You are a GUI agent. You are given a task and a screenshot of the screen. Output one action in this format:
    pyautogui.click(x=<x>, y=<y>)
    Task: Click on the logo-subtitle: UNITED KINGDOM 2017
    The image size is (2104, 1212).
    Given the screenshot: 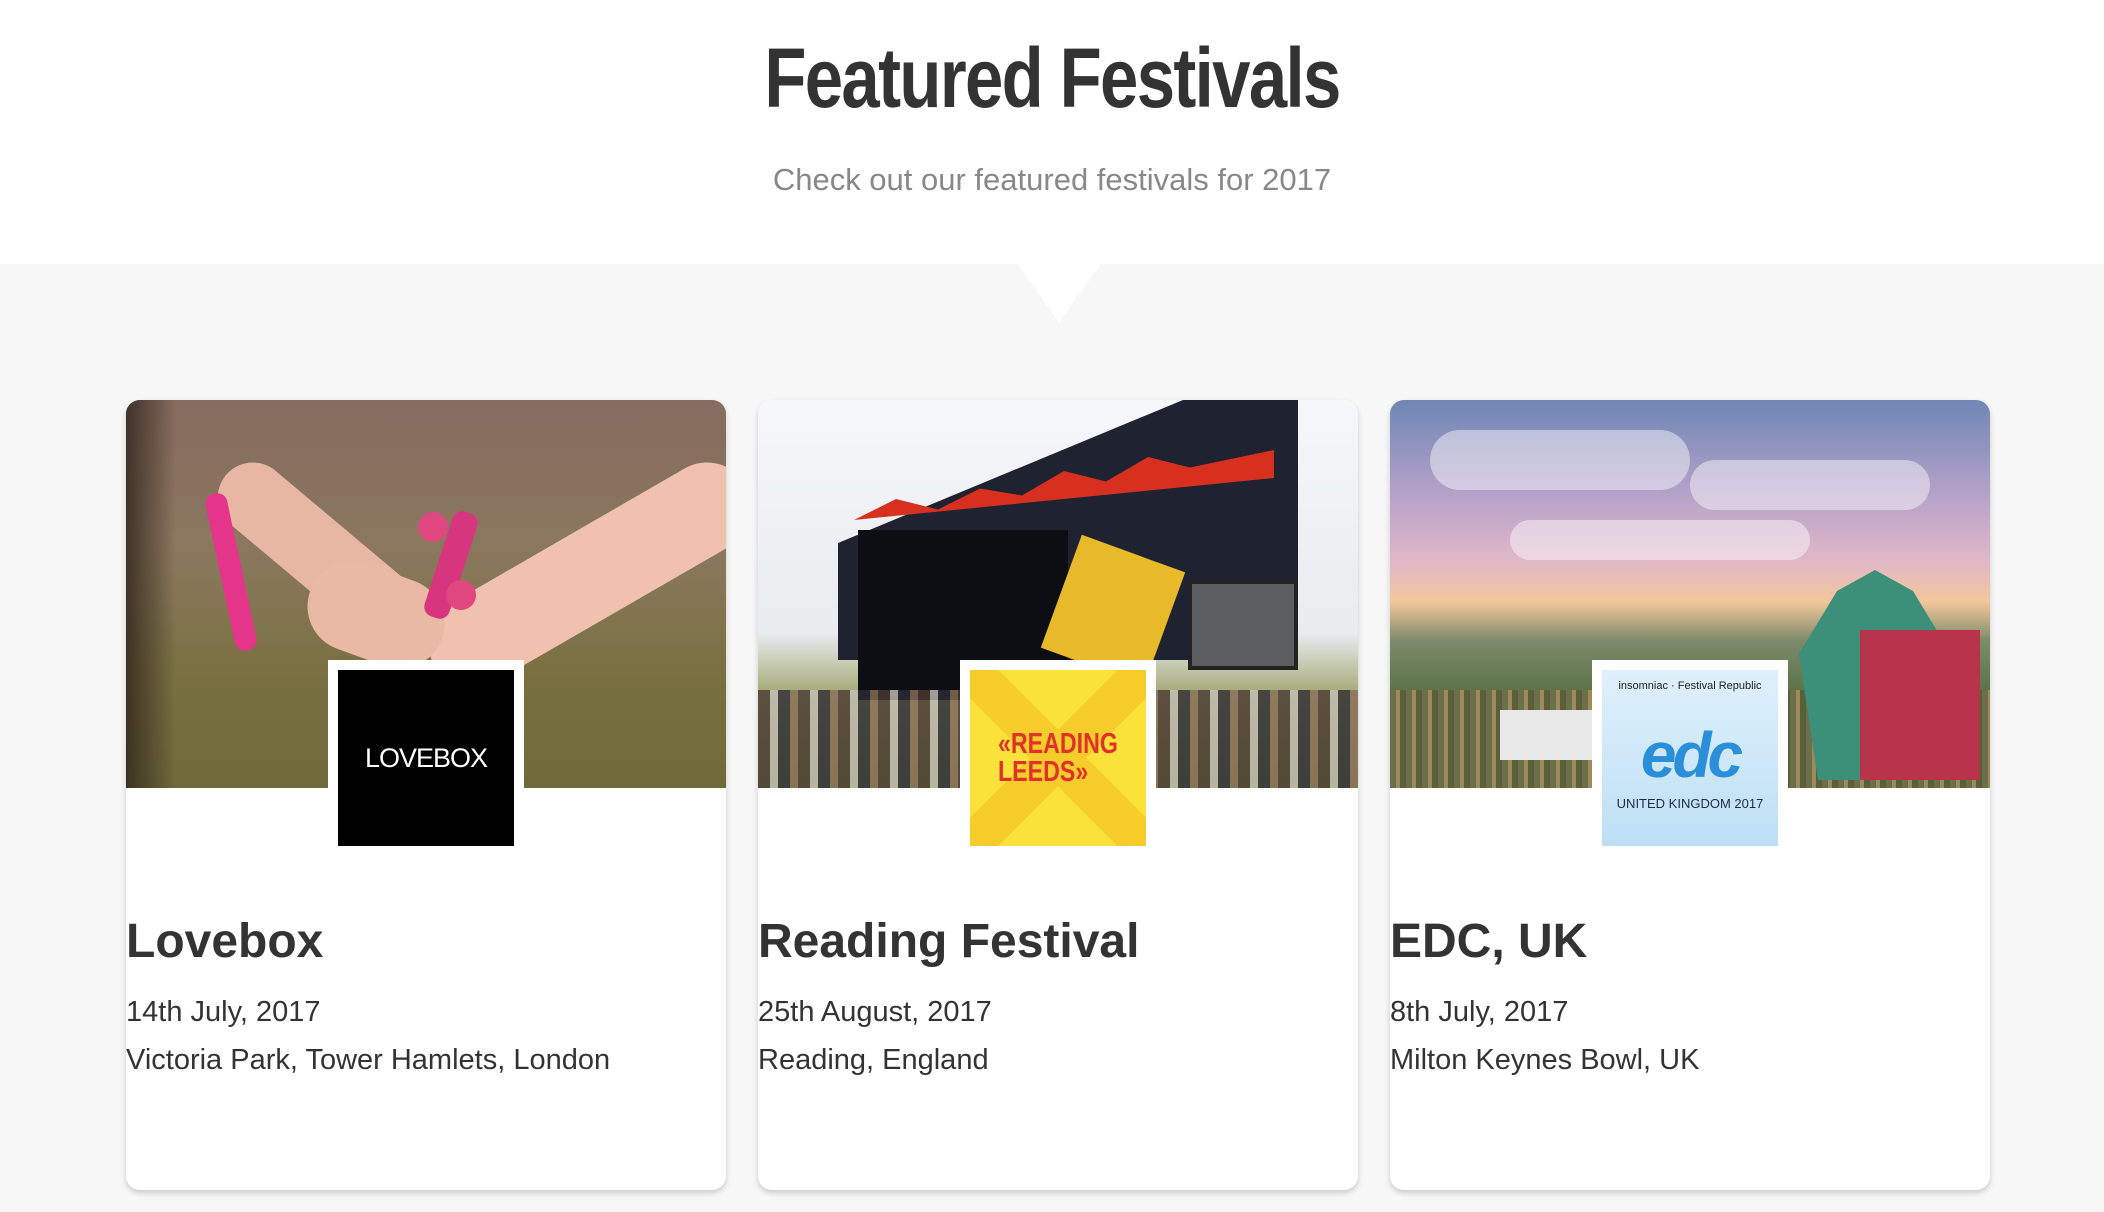 What is the action you would take?
    pyautogui.click(x=1690, y=803)
    